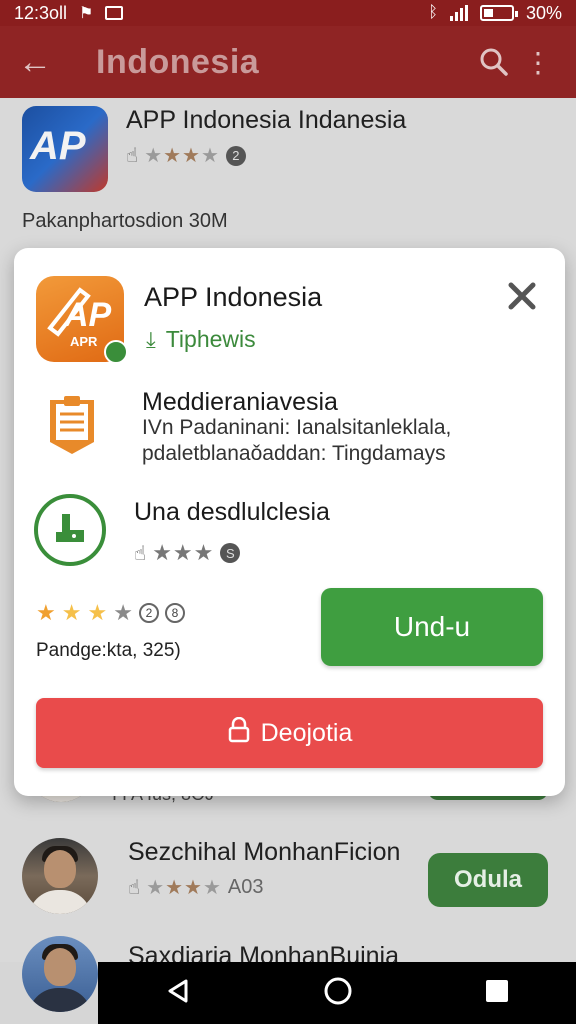 The height and width of the screenshot is (1024, 576). What do you see at coordinates (288, 13) in the screenshot?
I see `status-bar: 12:3oll ⚑ ᛒ 30%` at bounding box center [288, 13].